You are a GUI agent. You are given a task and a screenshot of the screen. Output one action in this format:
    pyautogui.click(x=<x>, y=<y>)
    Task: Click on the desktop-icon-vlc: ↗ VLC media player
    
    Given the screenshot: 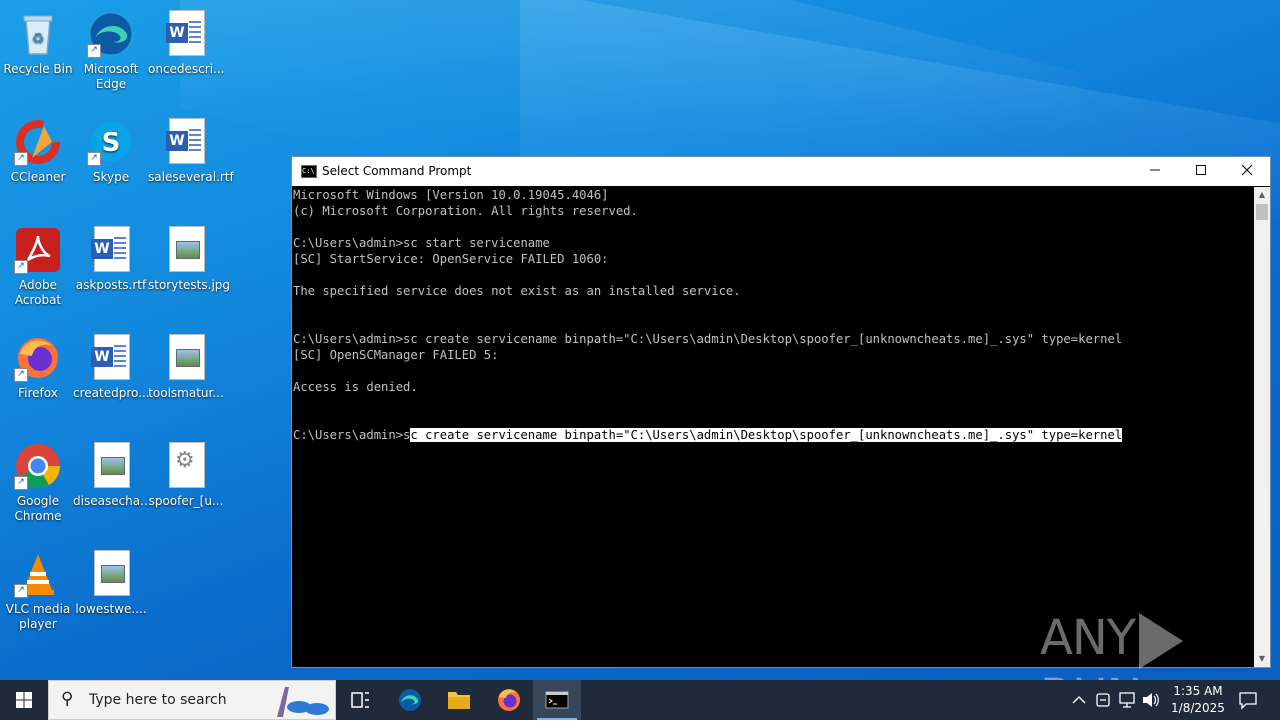 What is the action you would take?
    pyautogui.click(x=38, y=589)
    